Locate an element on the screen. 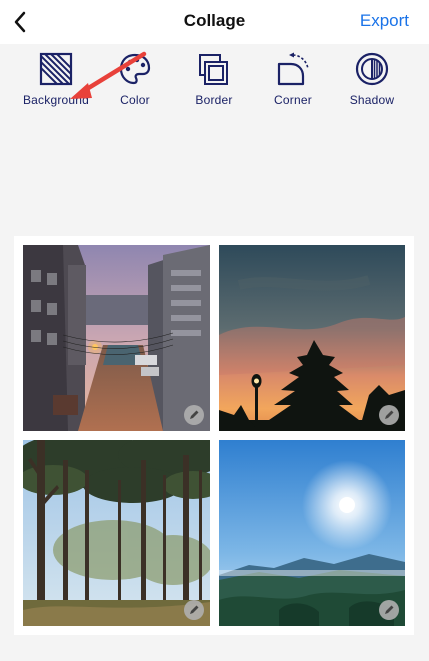  collage-cell-city-street is located at coordinates (116, 338).